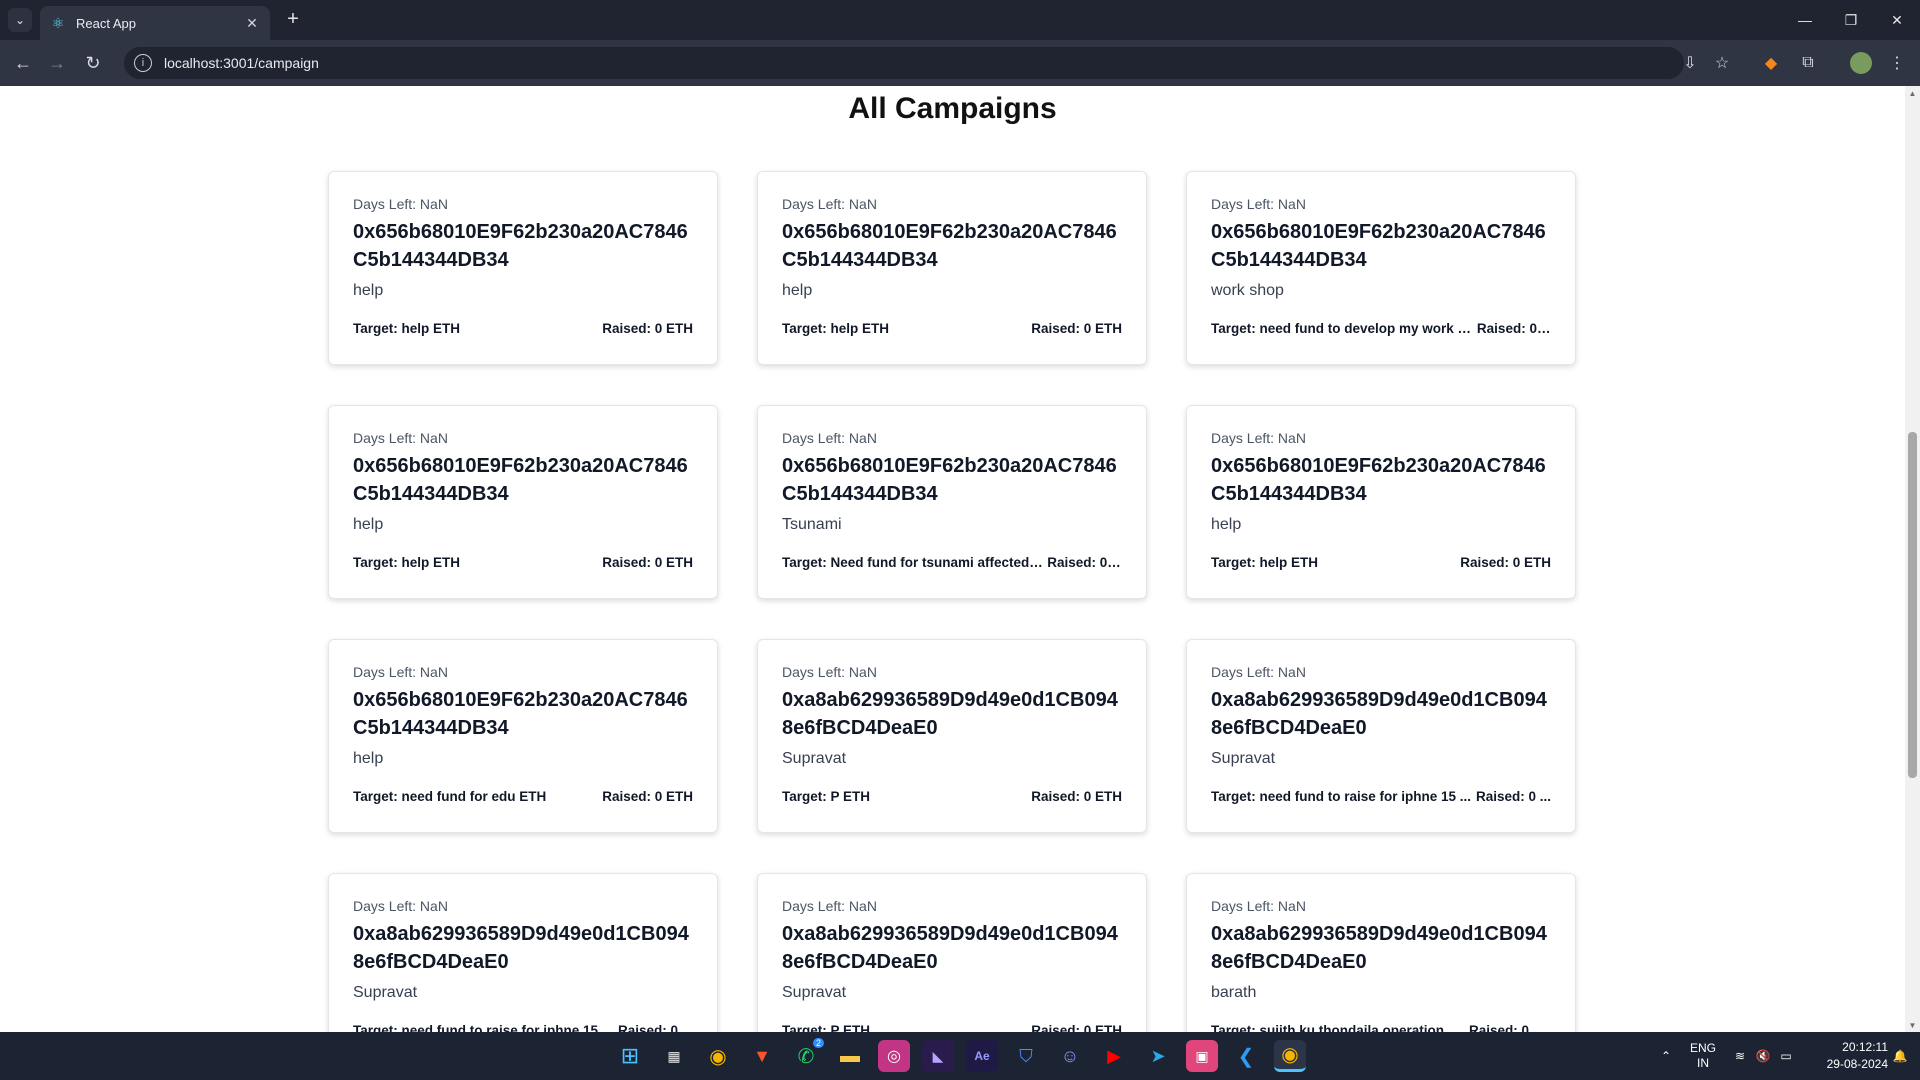  What do you see at coordinates (718, 1056) in the screenshot?
I see `chrome-icon: ◉` at bounding box center [718, 1056].